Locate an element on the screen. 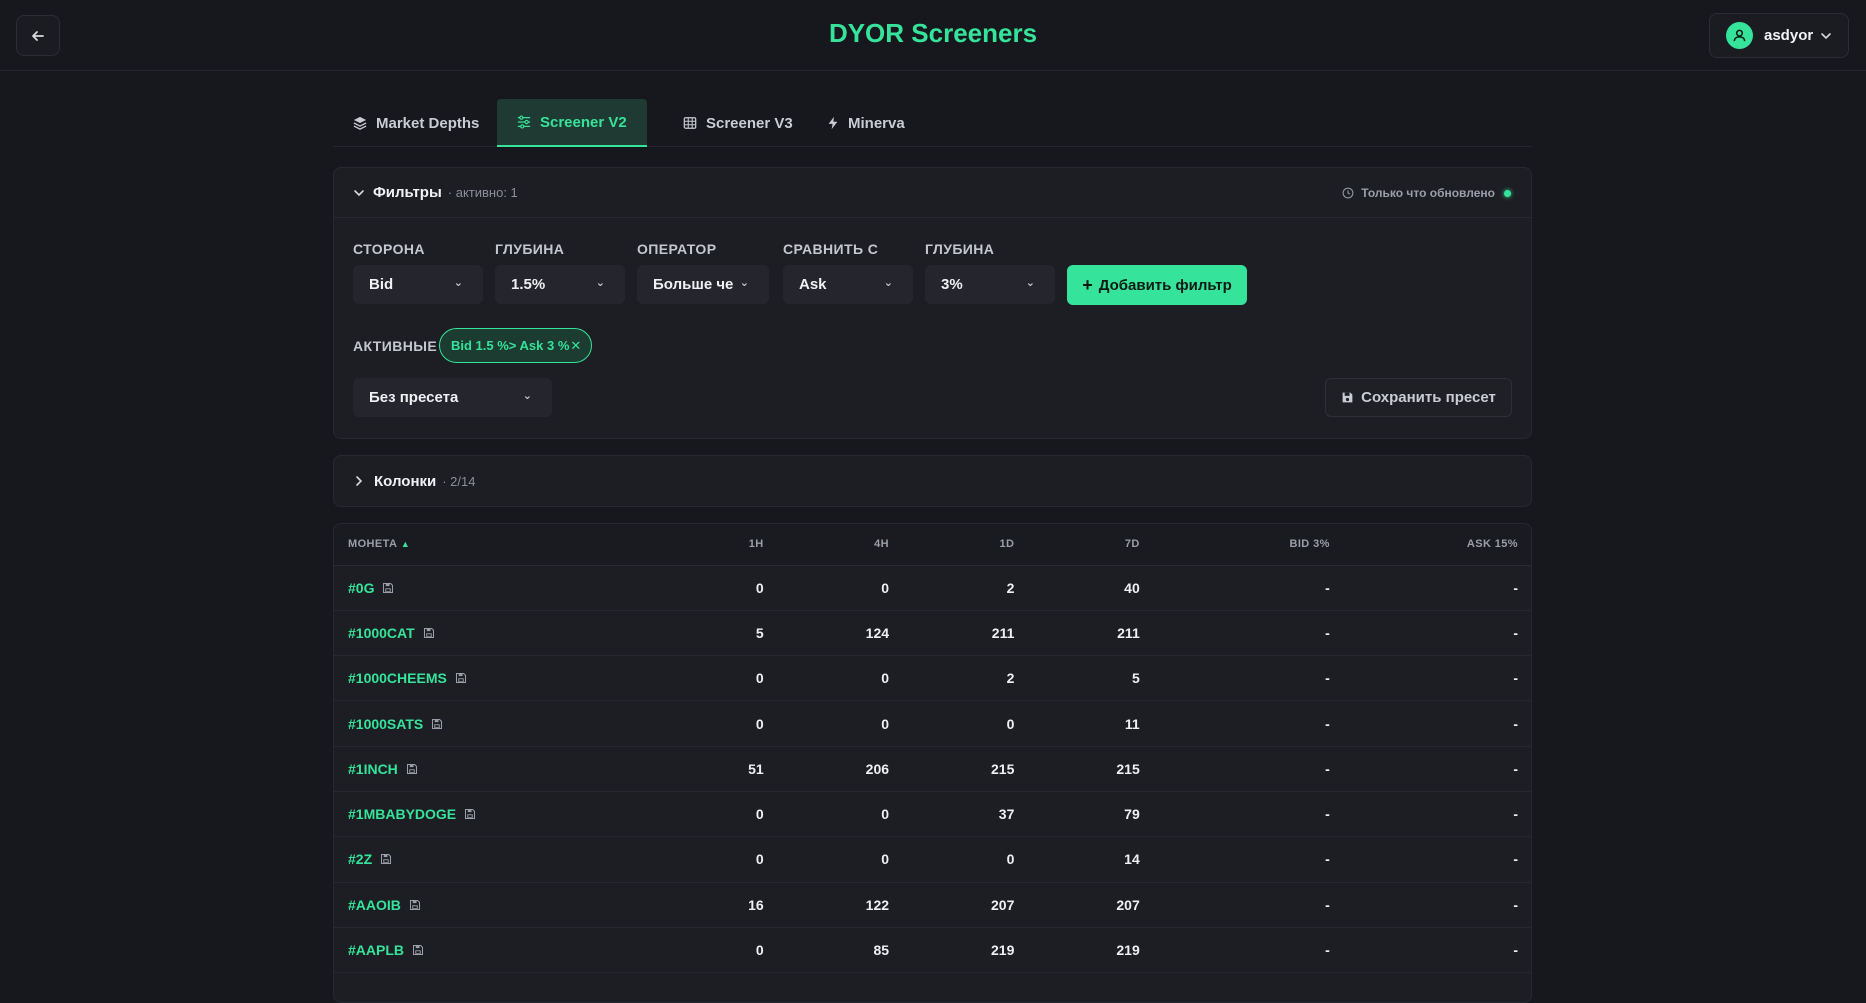 This screenshot has height=1003, width=1866. tab-market-depths: Market Depths is located at coordinates (416, 123).